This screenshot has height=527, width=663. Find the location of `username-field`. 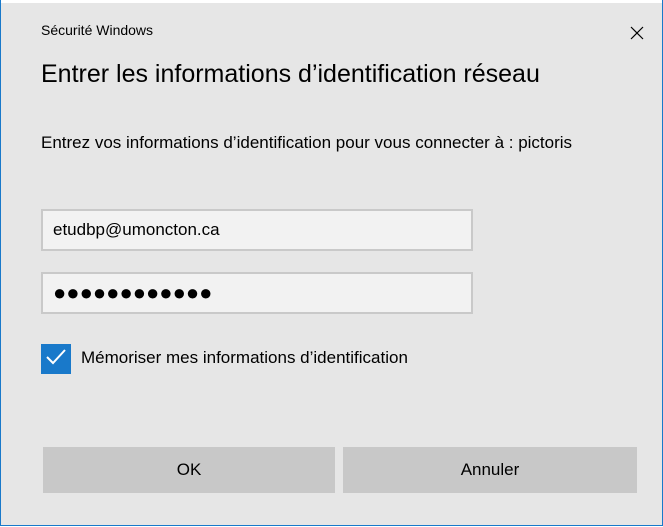

username-field is located at coordinates (257, 230).